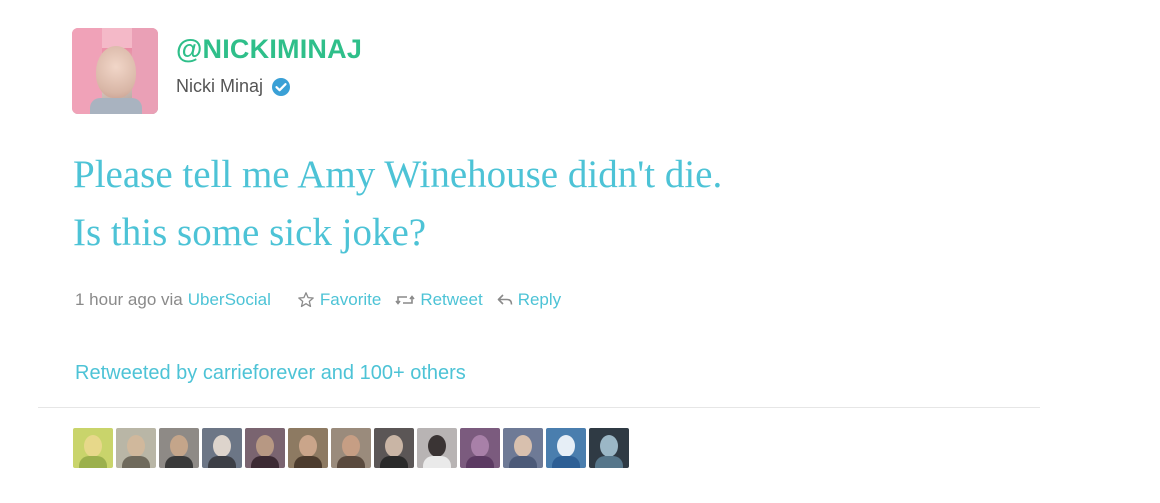 The width and height of the screenshot is (1160, 503). I want to click on retweeter-avatars, so click(352, 448).